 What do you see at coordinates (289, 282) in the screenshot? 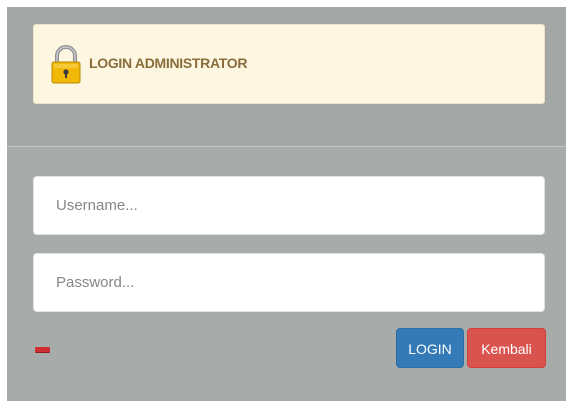
I see `password-input` at bounding box center [289, 282].